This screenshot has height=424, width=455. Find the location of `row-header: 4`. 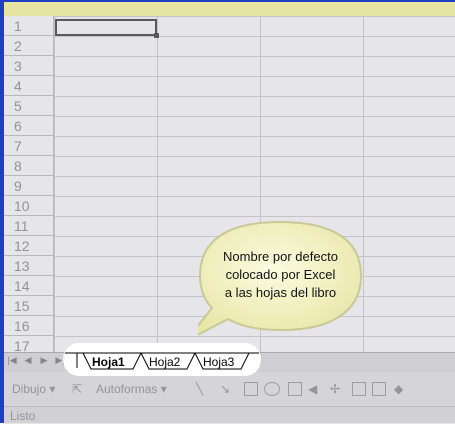

row-header: 4 is located at coordinates (29, 86).